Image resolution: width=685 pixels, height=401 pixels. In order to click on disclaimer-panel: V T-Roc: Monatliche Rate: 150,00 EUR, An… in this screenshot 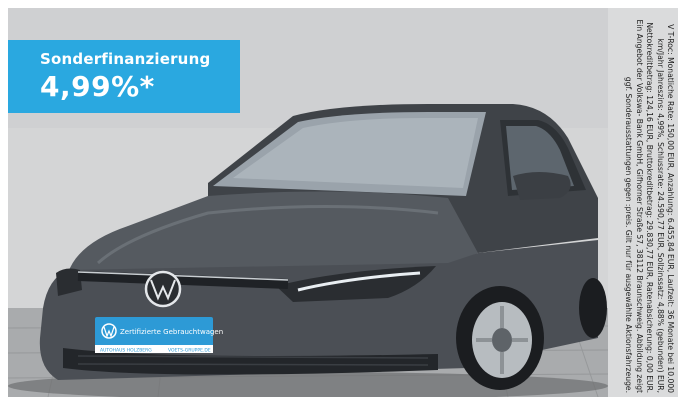, I will do `click(643, 202)`.